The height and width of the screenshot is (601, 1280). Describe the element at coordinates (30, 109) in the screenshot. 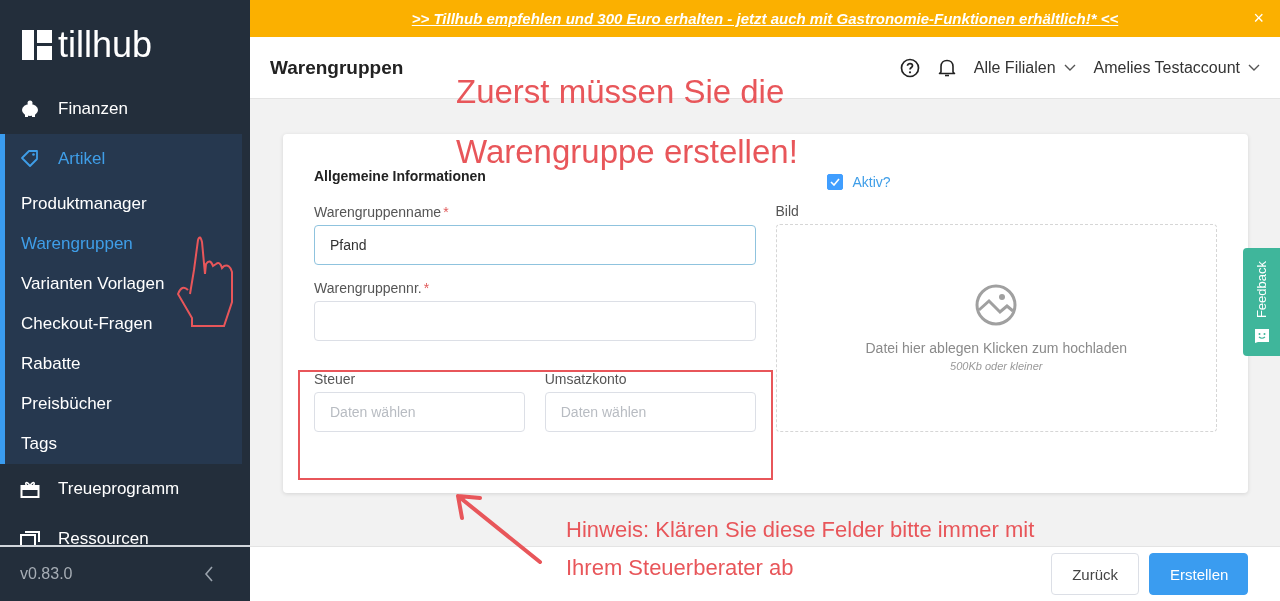

I see `piggy-bank-icon` at that location.